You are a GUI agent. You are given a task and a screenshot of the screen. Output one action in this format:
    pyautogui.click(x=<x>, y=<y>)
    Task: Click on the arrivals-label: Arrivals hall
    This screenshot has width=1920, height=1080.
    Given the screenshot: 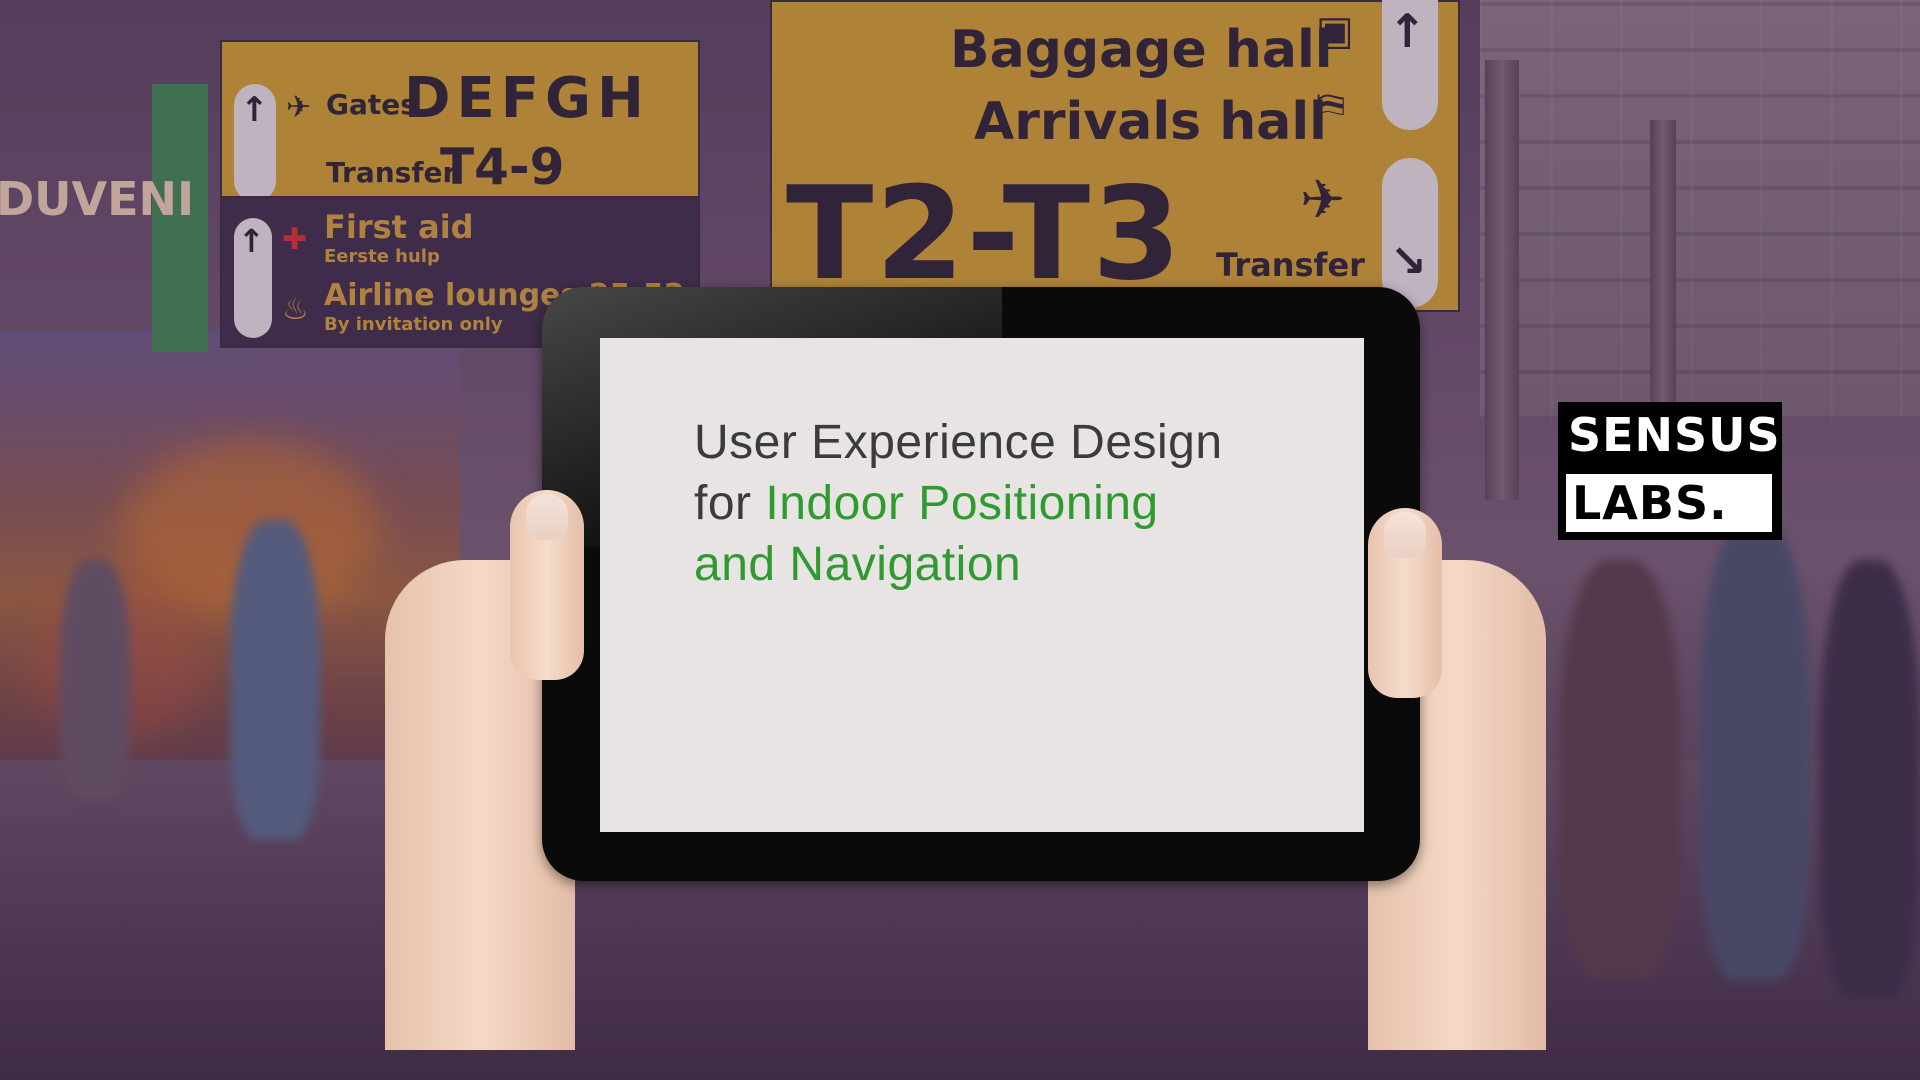 What is the action you would take?
    pyautogui.click(x=1150, y=122)
    